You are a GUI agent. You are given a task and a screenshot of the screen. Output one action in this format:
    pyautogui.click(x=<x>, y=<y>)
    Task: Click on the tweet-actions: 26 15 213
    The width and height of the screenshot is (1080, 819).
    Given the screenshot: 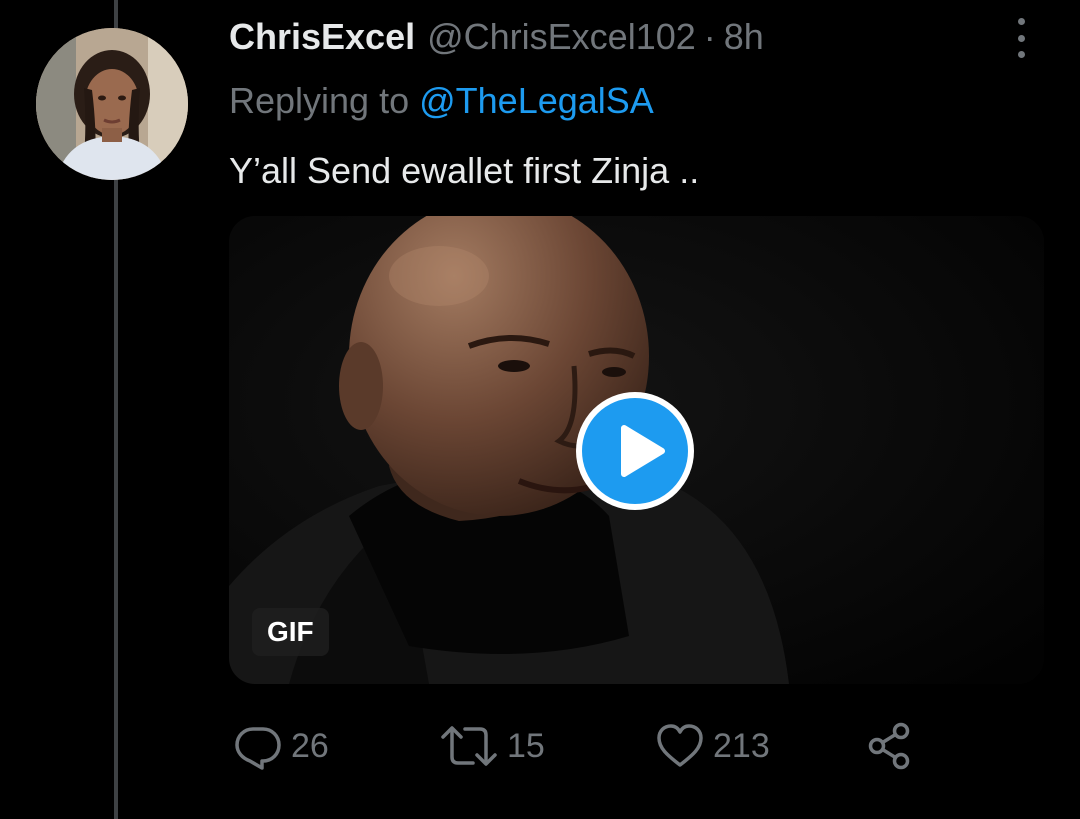 What is the action you would take?
    pyautogui.click(x=636, y=746)
    